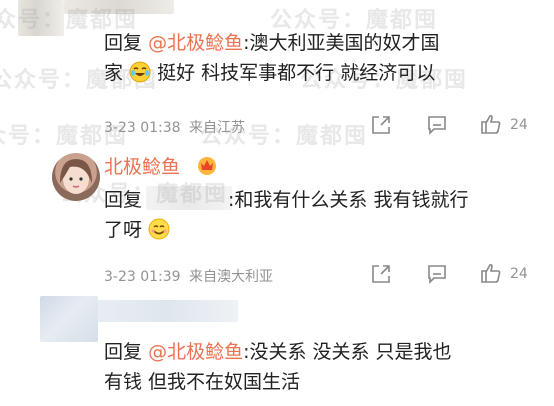 The image size is (554, 406). Describe the element at coordinates (142, 277) in the screenshot. I see `timestamp: 3-23 01:39` at that location.